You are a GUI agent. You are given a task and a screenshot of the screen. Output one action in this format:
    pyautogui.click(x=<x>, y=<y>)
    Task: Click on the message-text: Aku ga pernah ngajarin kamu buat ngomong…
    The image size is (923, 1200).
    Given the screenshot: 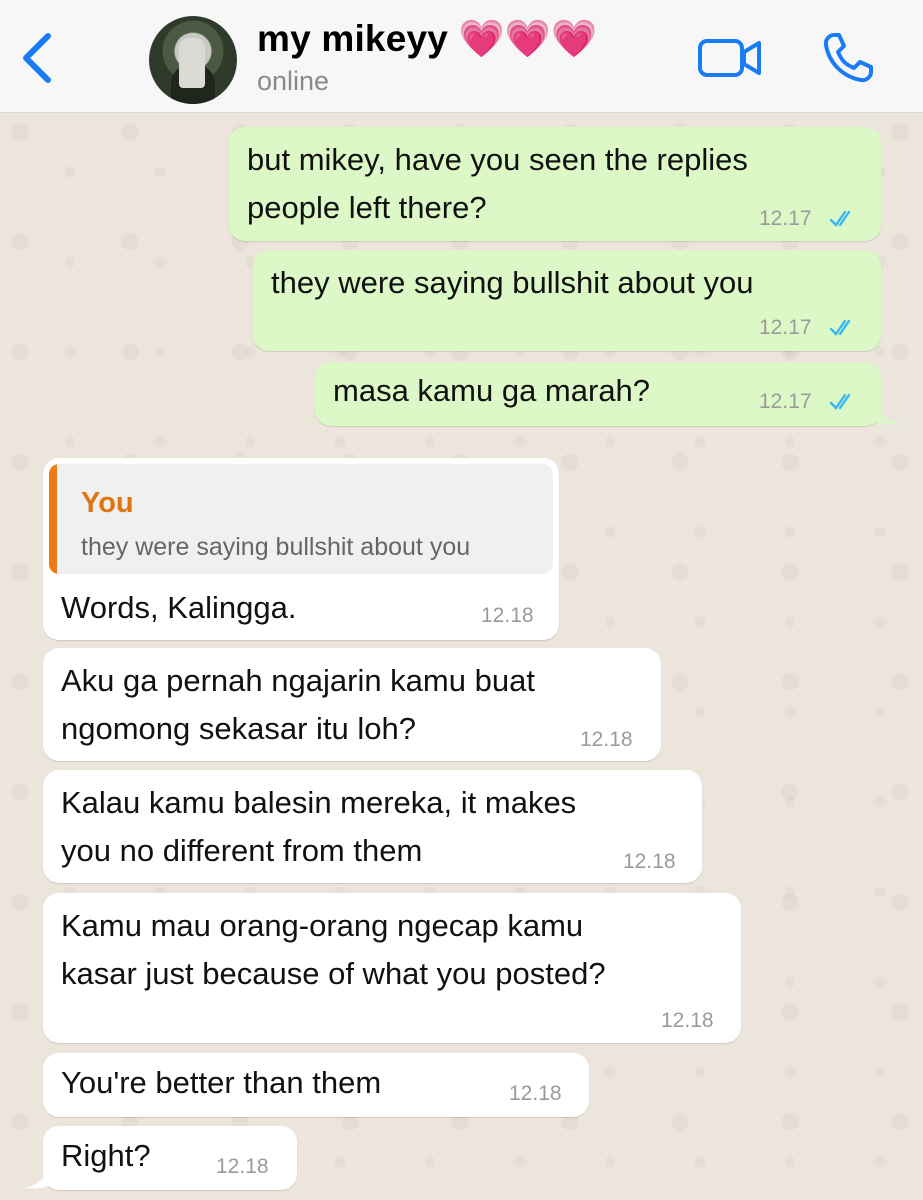 What is the action you would take?
    pyautogui.click(x=298, y=704)
    